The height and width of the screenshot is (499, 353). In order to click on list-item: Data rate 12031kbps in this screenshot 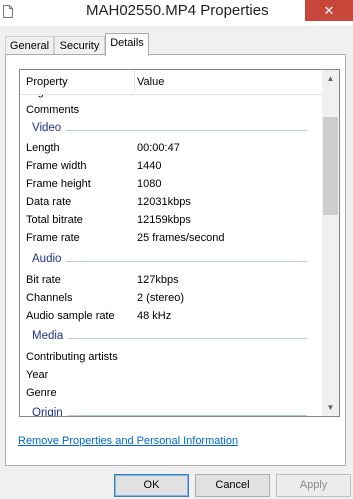, I will do `click(171, 203)`.